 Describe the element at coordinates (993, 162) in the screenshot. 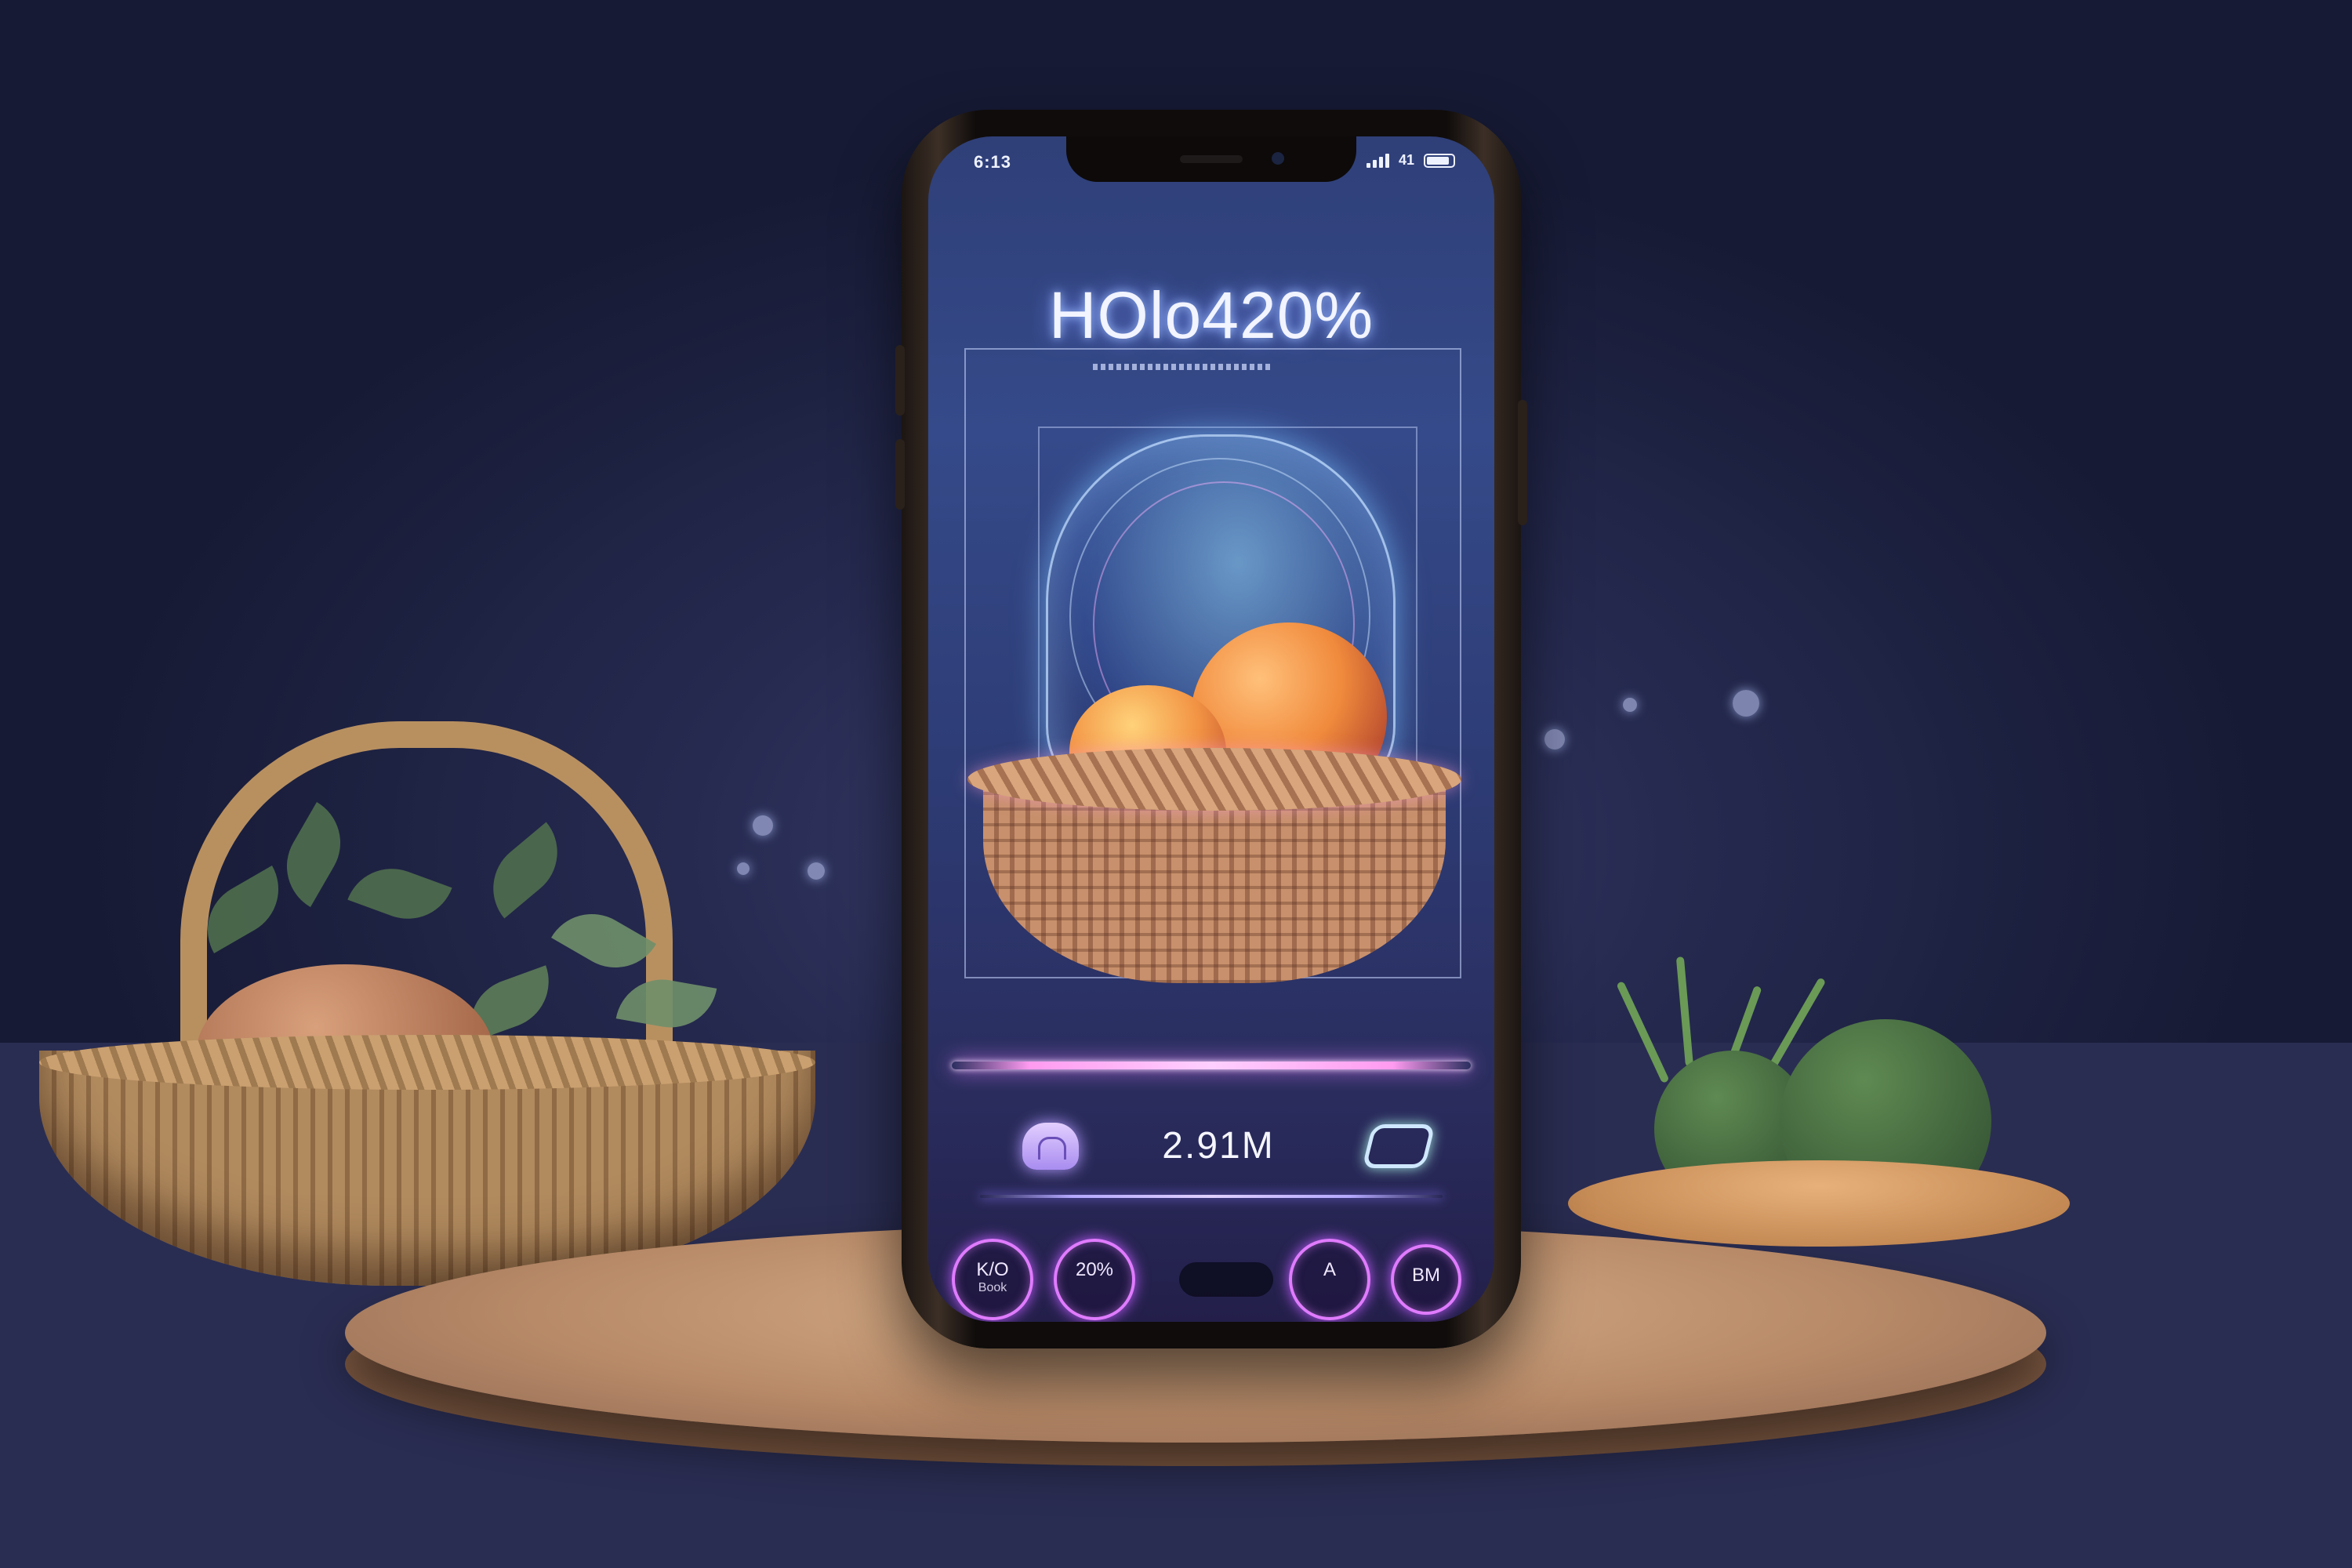

I see `status-time: 6:13` at that location.